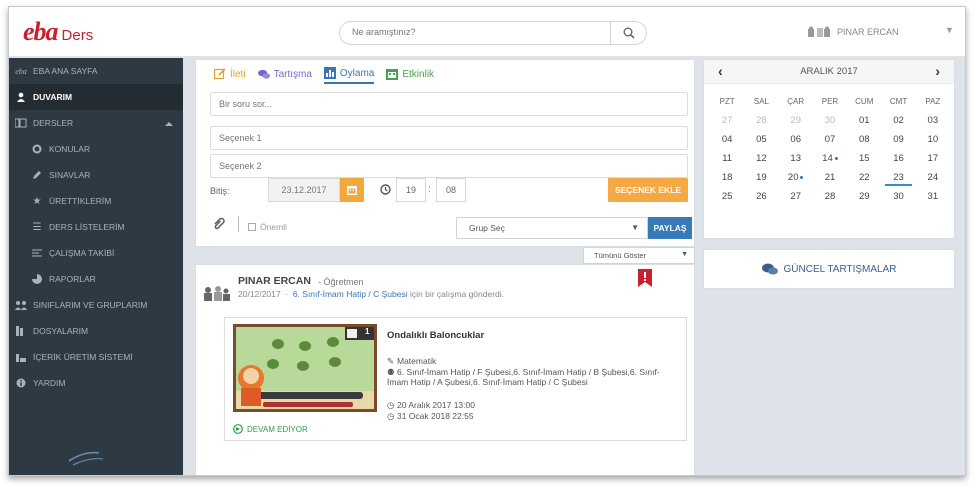  Describe the element at coordinates (21, 97) in the screenshot. I see `user-icon` at that location.